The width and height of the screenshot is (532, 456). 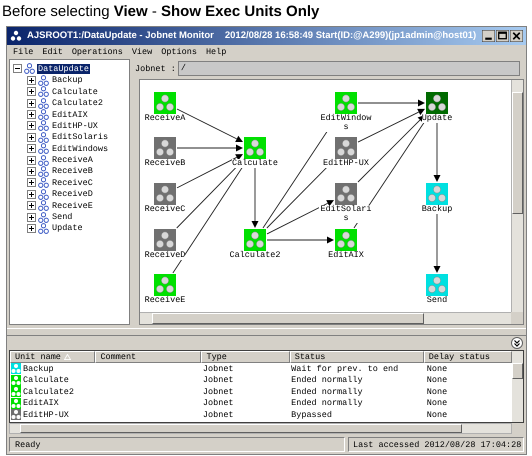 What do you see at coordinates (41, 403) in the screenshot?
I see `table-cell: EditAIX` at bounding box center [41, 403].